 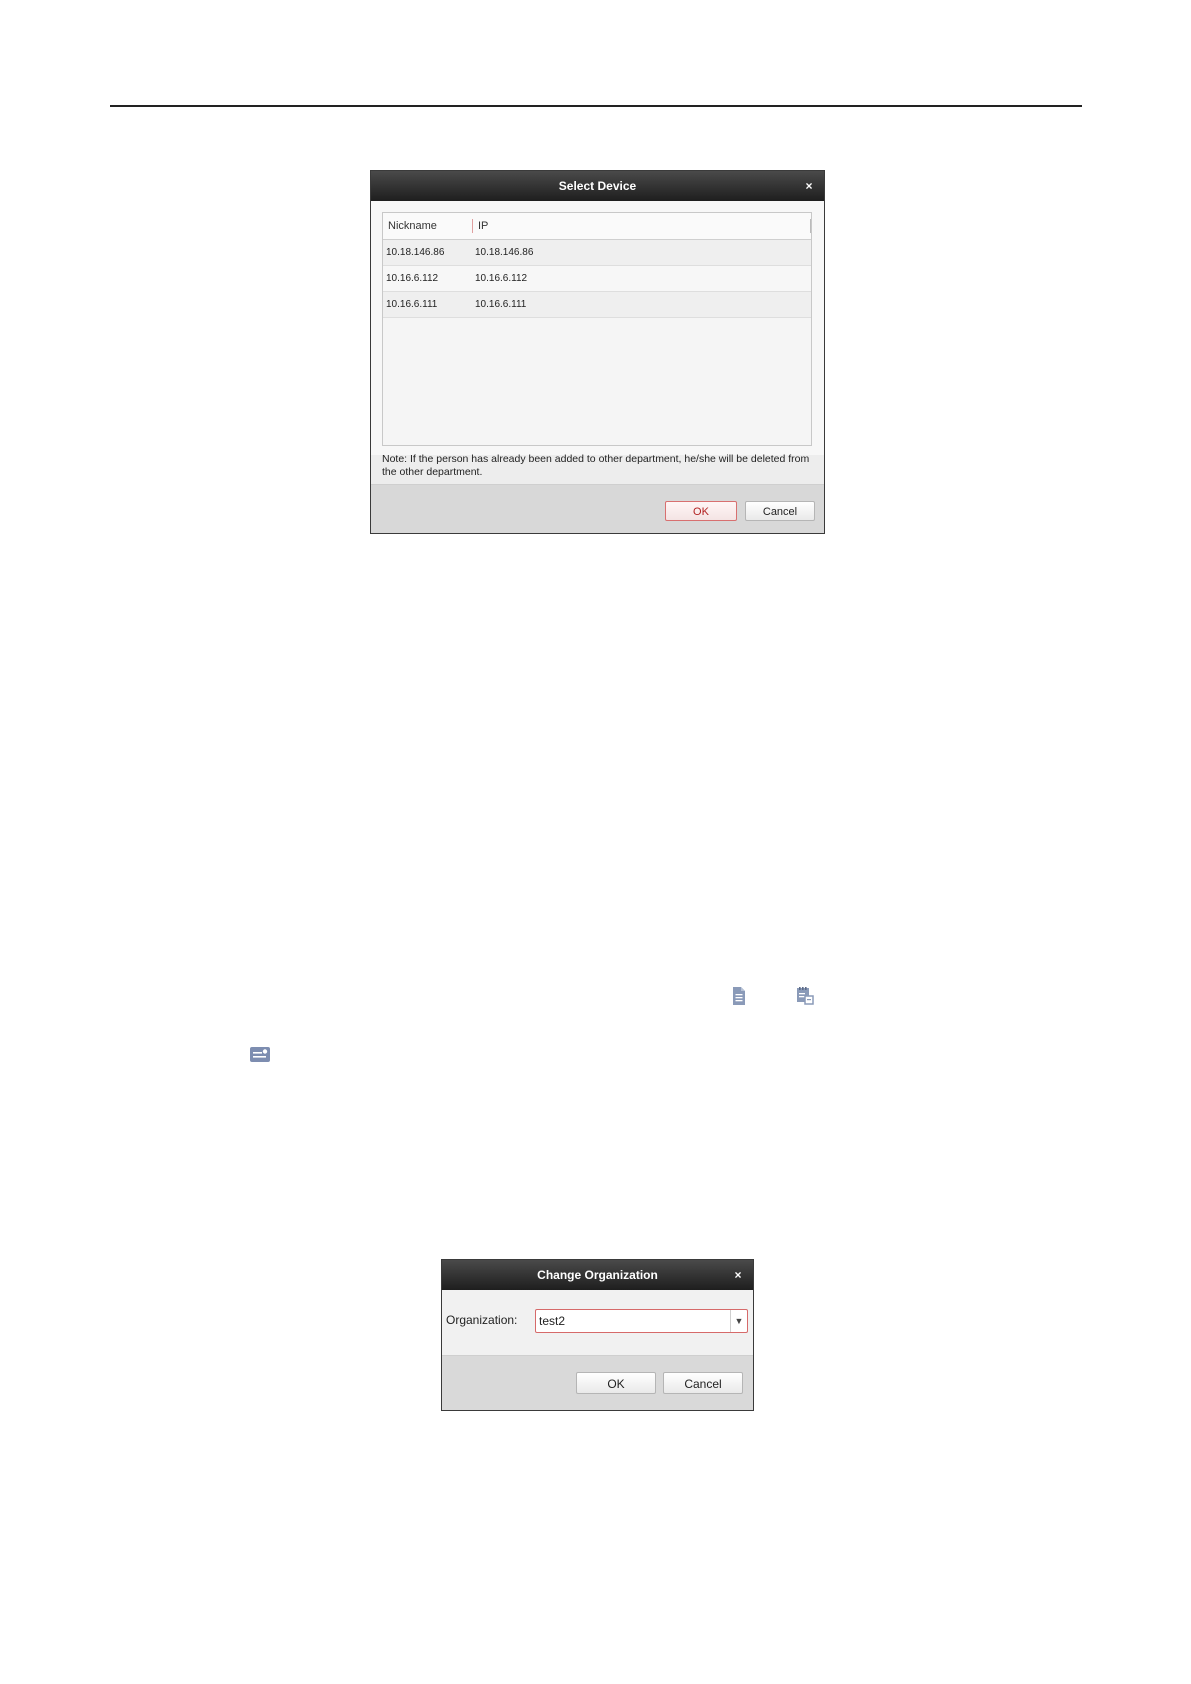 What do you see at coordinates (412, 304) in the screenshot?
I see `cell-nickname: 10.16.6.111` at bounding box center [412, 304].